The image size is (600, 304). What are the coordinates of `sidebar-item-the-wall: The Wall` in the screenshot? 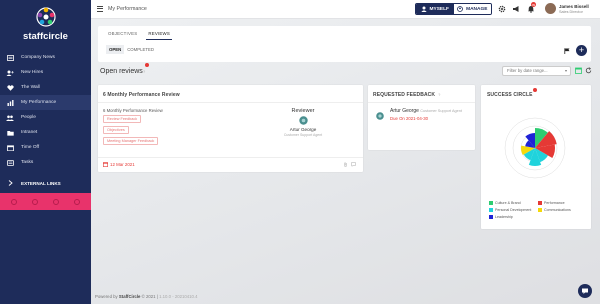 It's located at (45, 87).